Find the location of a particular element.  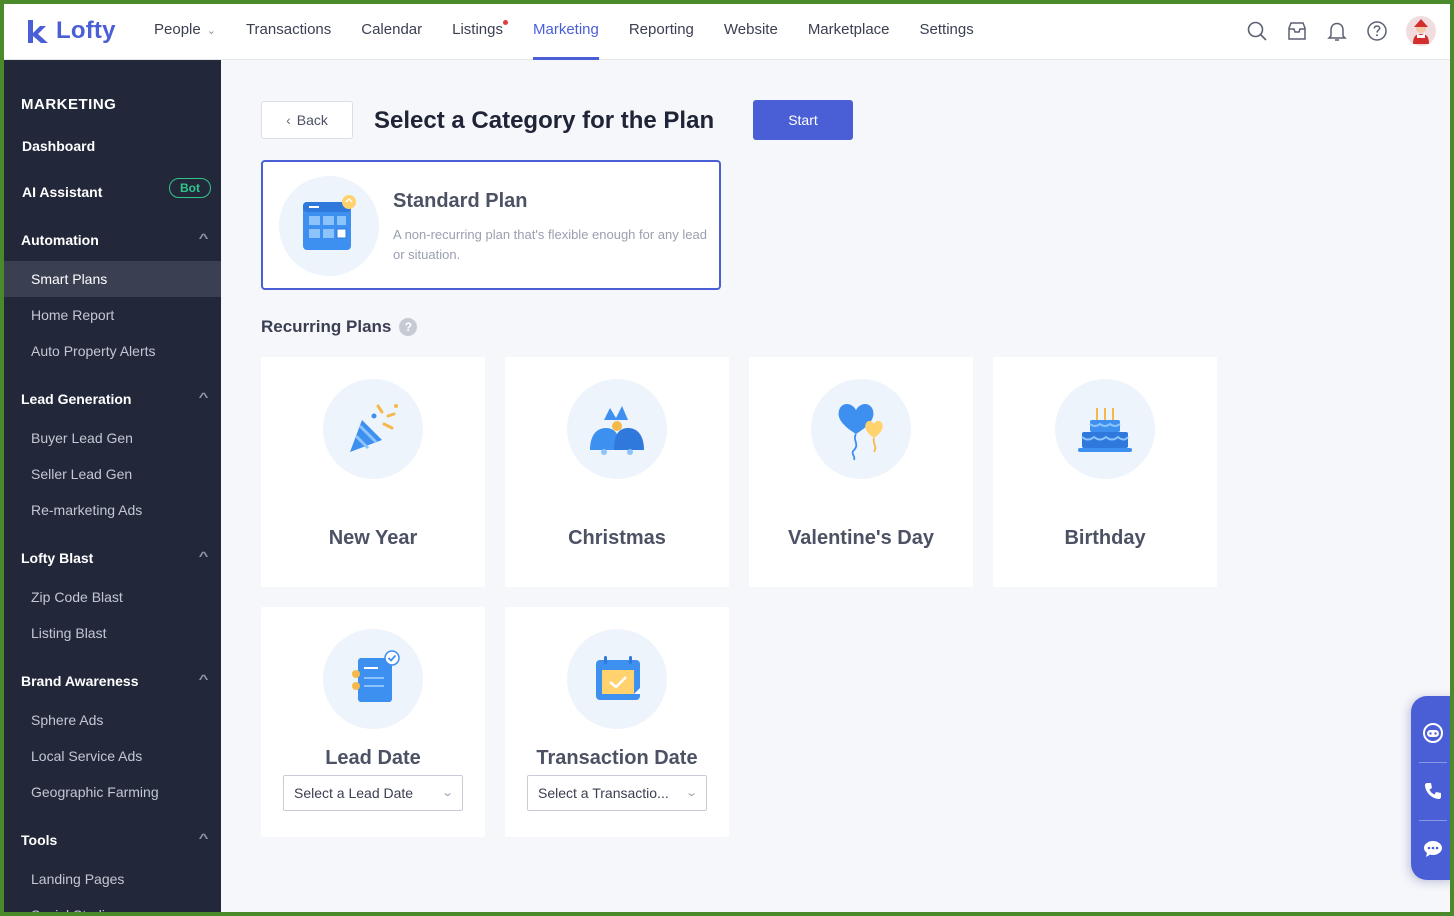

nav-marketing-label: Marketing is located at coordinates (565, 29).